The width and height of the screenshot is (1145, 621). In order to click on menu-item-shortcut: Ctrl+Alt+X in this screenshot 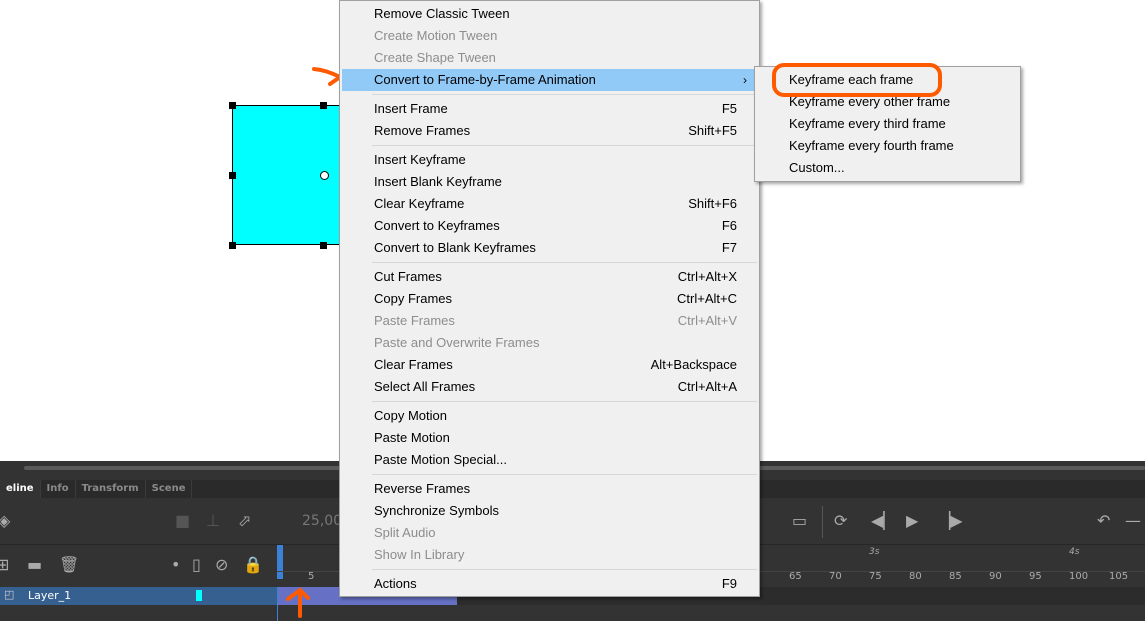, I will do `click(707, 276)`.